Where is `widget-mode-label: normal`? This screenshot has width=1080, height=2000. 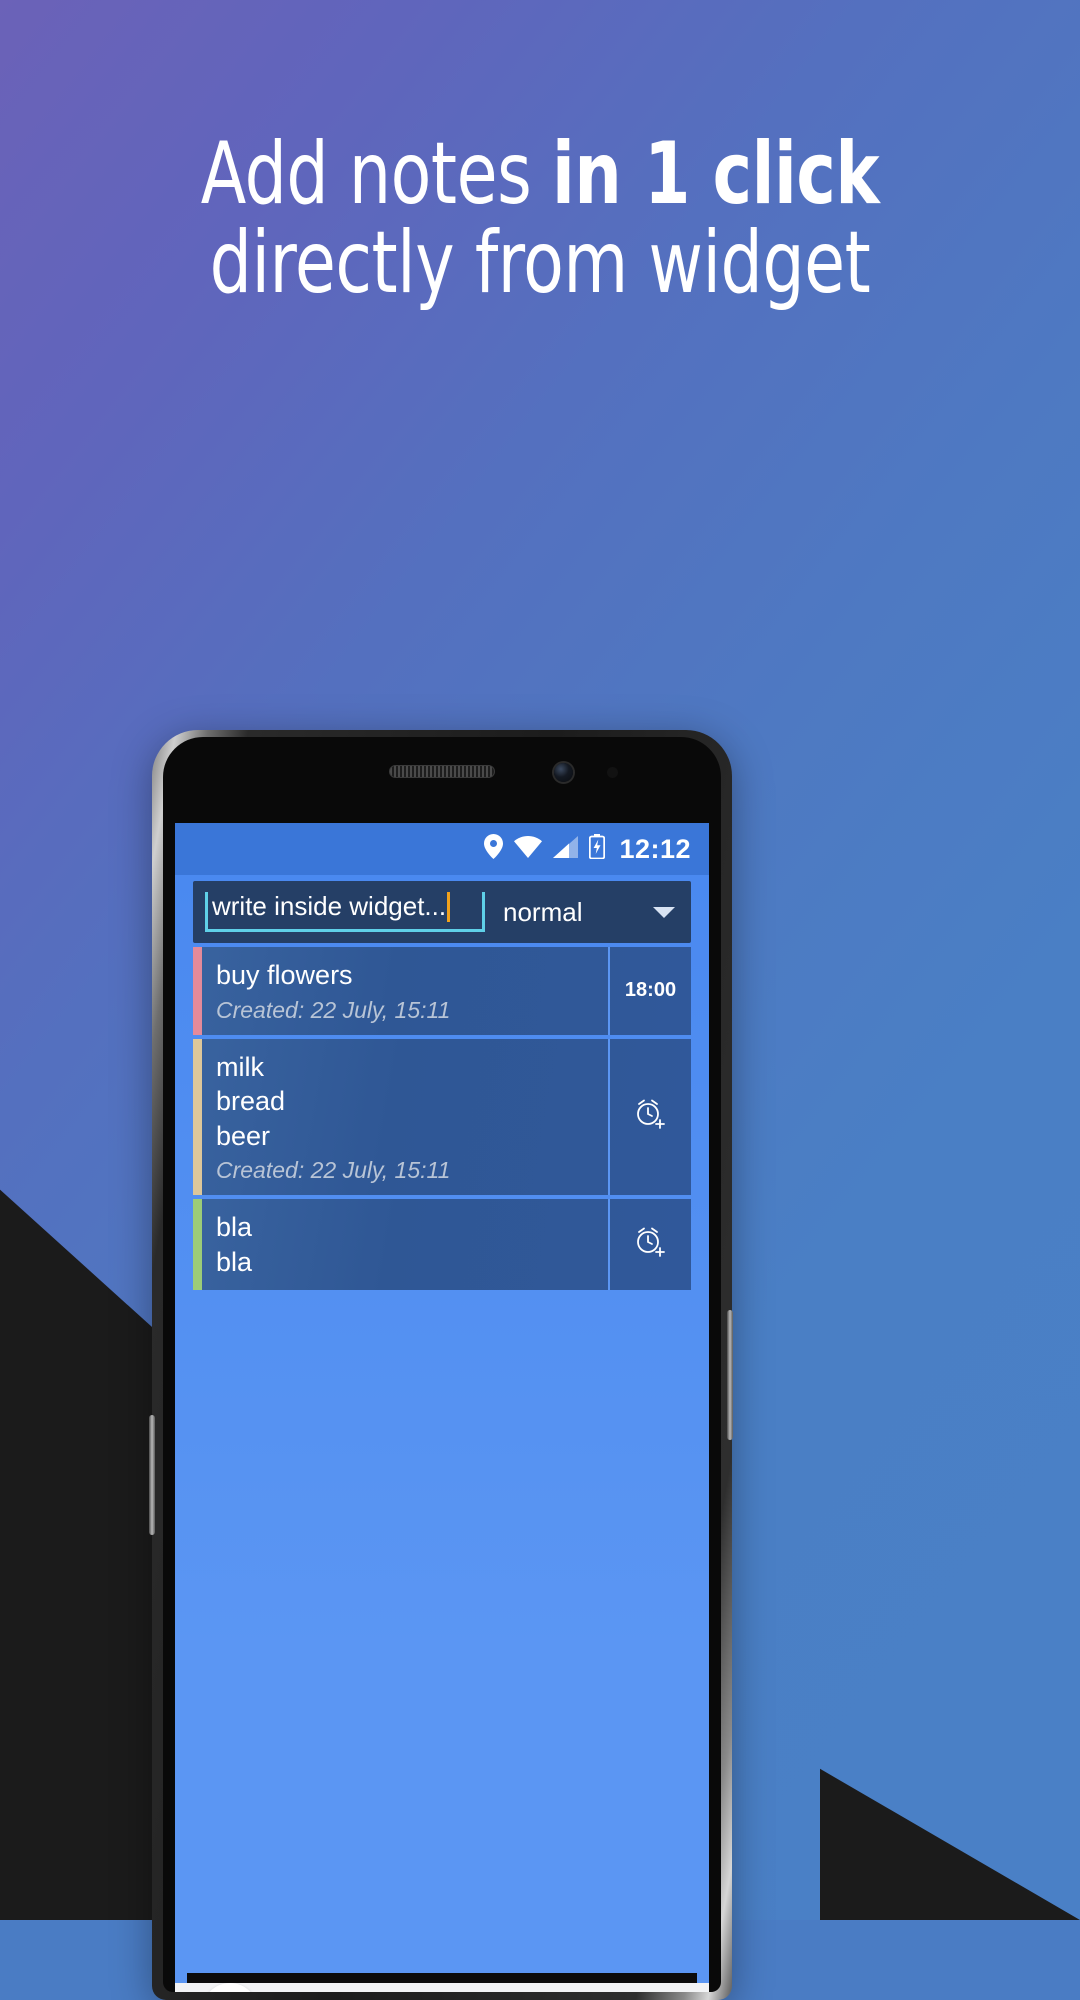
widget-mode-label: normal is located at coordinates (543, 911).